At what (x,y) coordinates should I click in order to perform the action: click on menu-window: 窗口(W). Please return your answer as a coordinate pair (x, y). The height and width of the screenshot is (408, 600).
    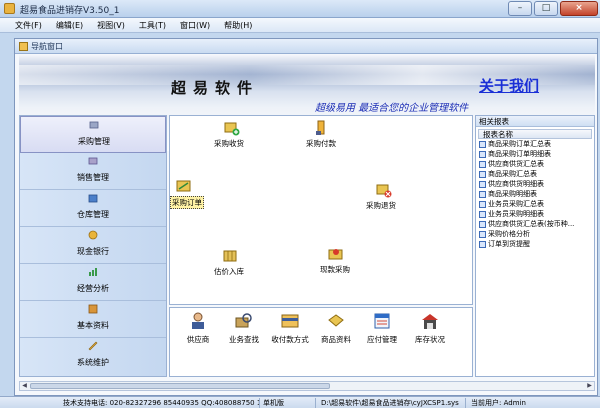
    Looking at the image, I should click on (195, 25).